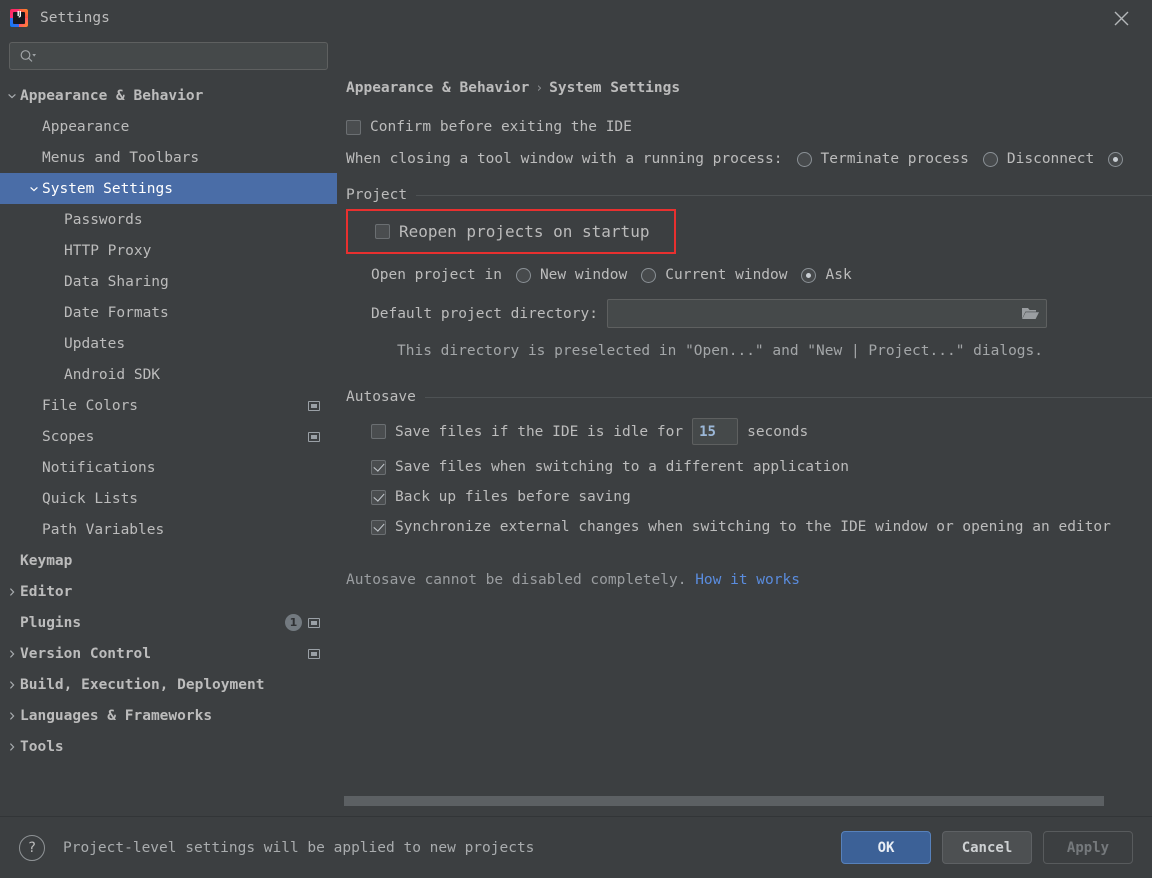 The width and height of the screenshot is (1152, 878). I want to click on sidebar-item-system-settings: System Settings, so click(168, 188).